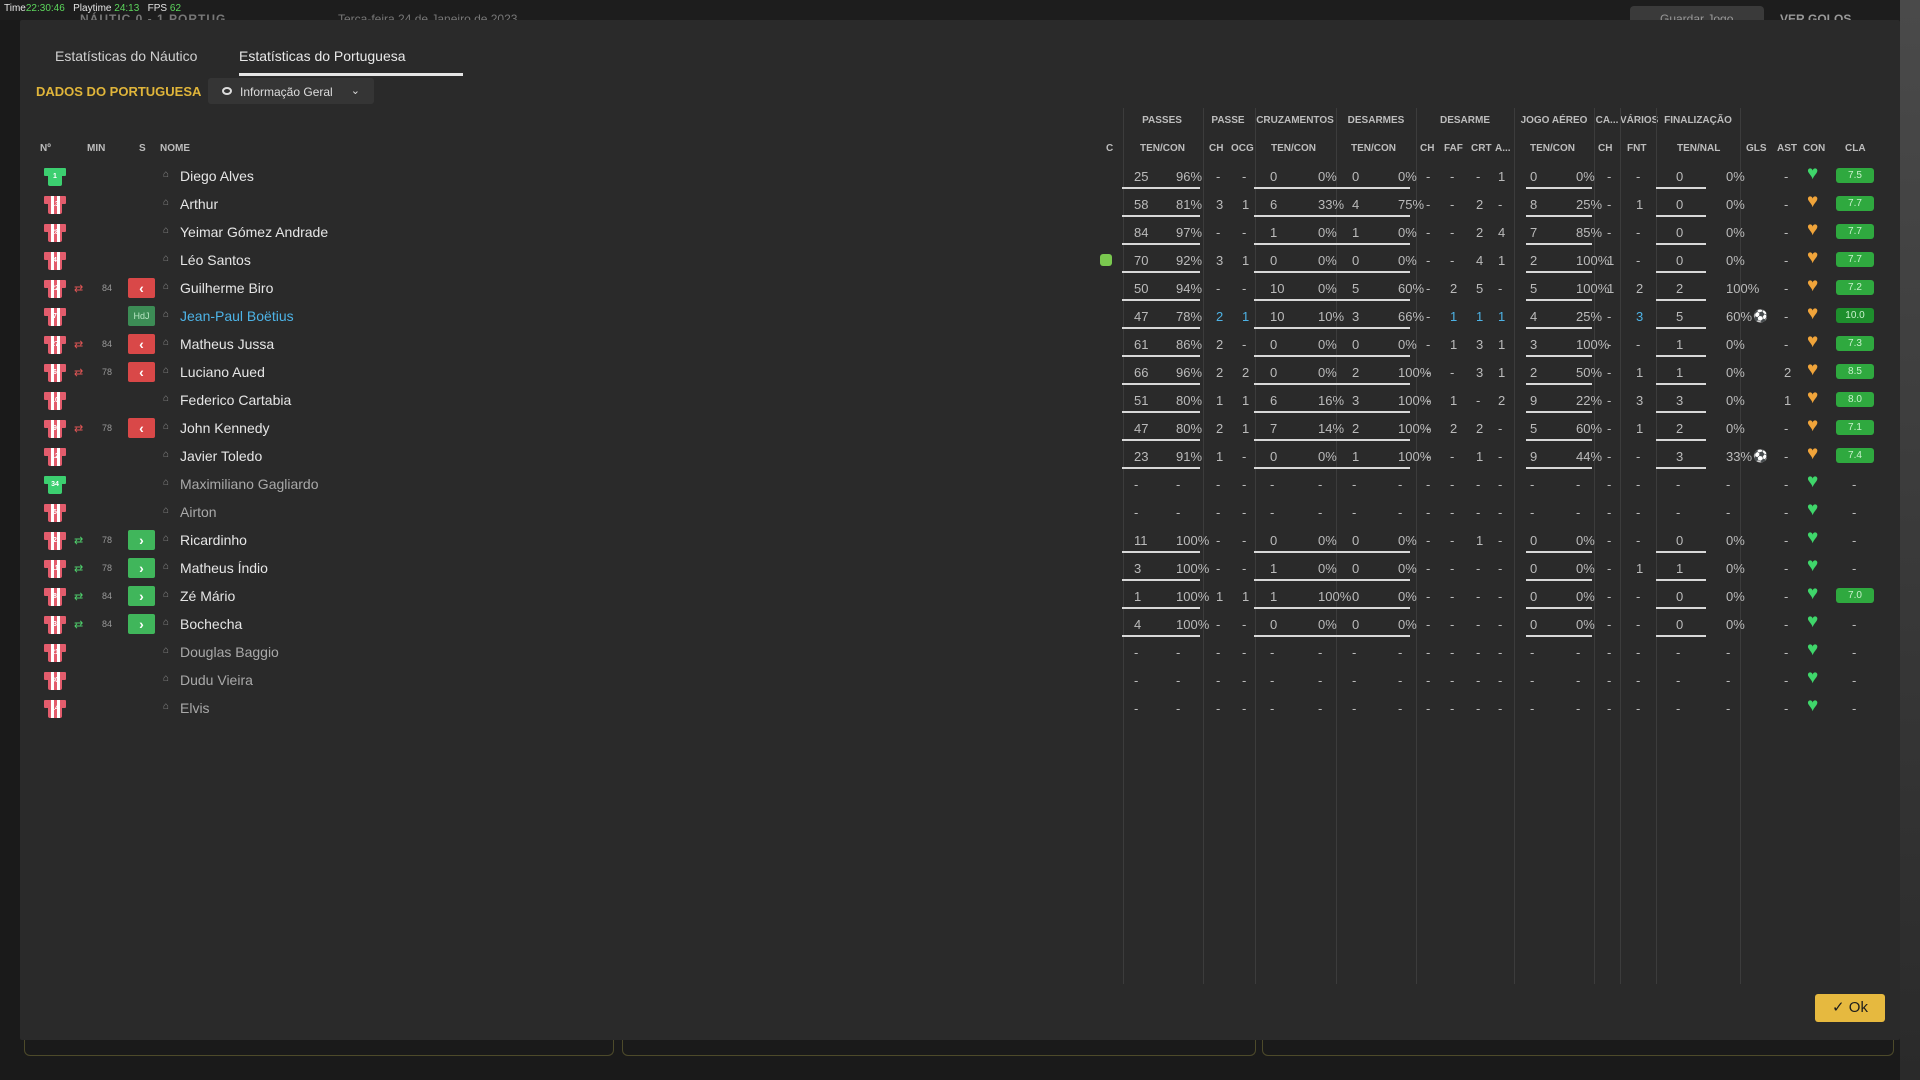  What do you see at coordinates (227, 344) in the screenshot?
I see `player-name: Matheus Jussa` at bounding box center [227, 344].